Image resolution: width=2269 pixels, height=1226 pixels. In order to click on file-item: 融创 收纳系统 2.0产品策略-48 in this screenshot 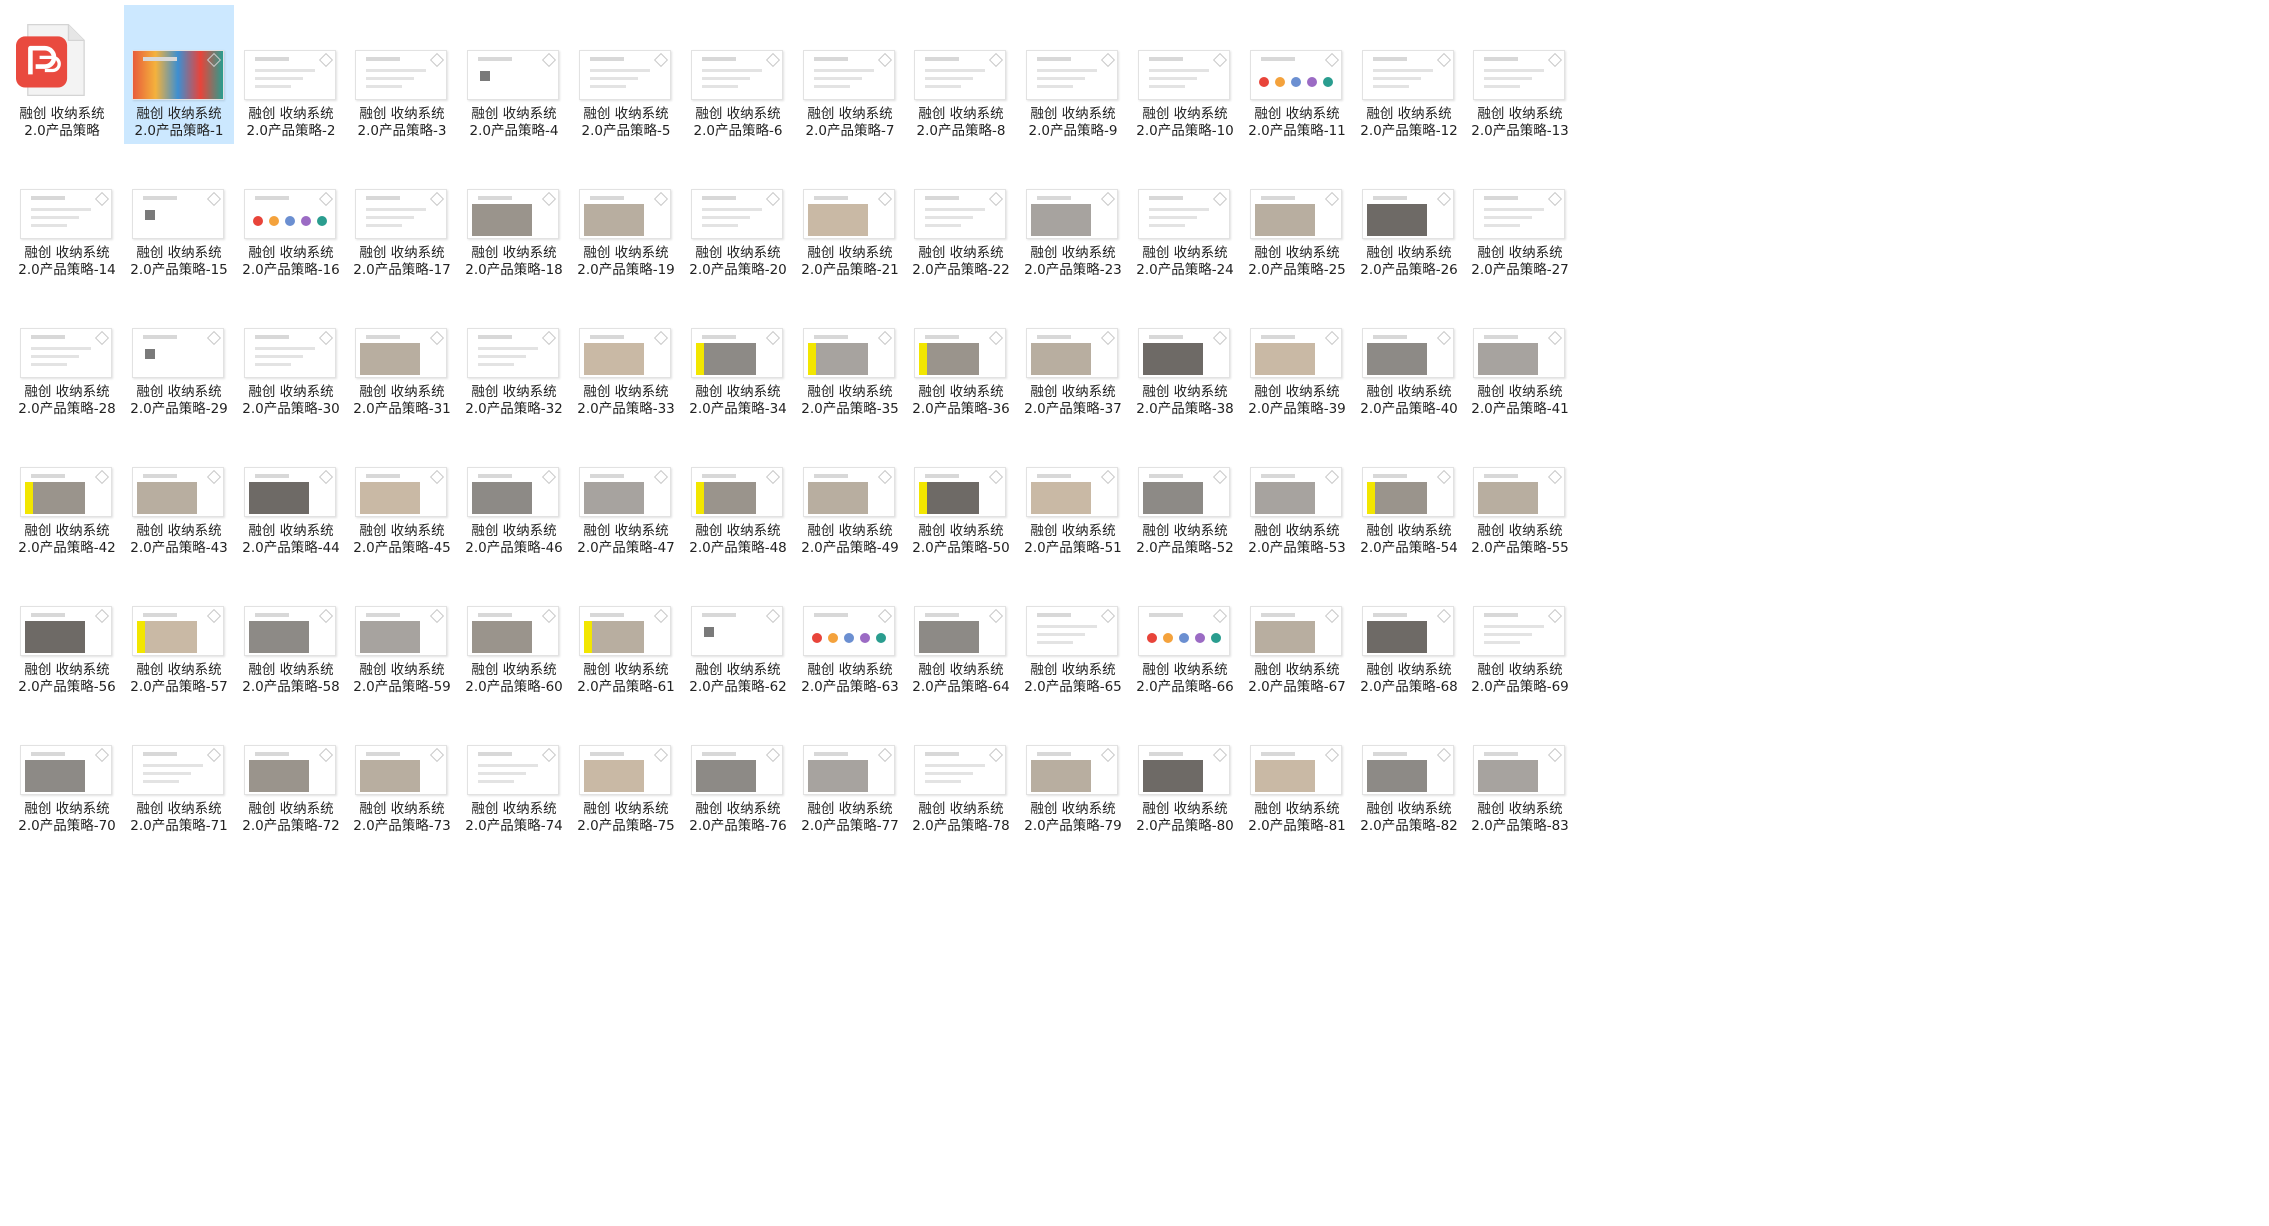, I will do `click(738, 491)`.